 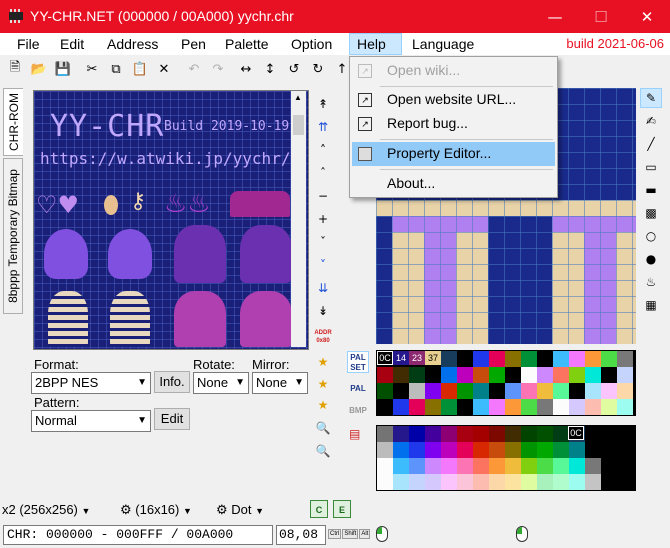 What do you see at coordinates (651, 282) in the screenshot?
I see `fill-bucket-tool-icon: ♨` at bounding box center [651, 282].